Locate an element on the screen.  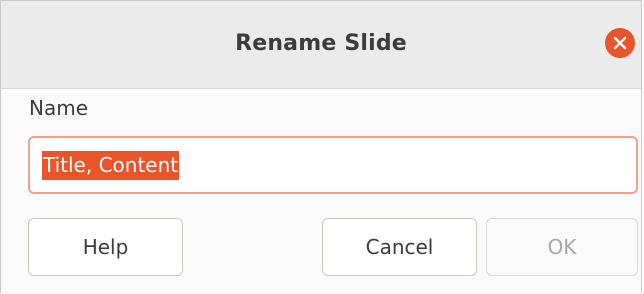
cancel-button: Cancel is located at coordinates (399, 247).